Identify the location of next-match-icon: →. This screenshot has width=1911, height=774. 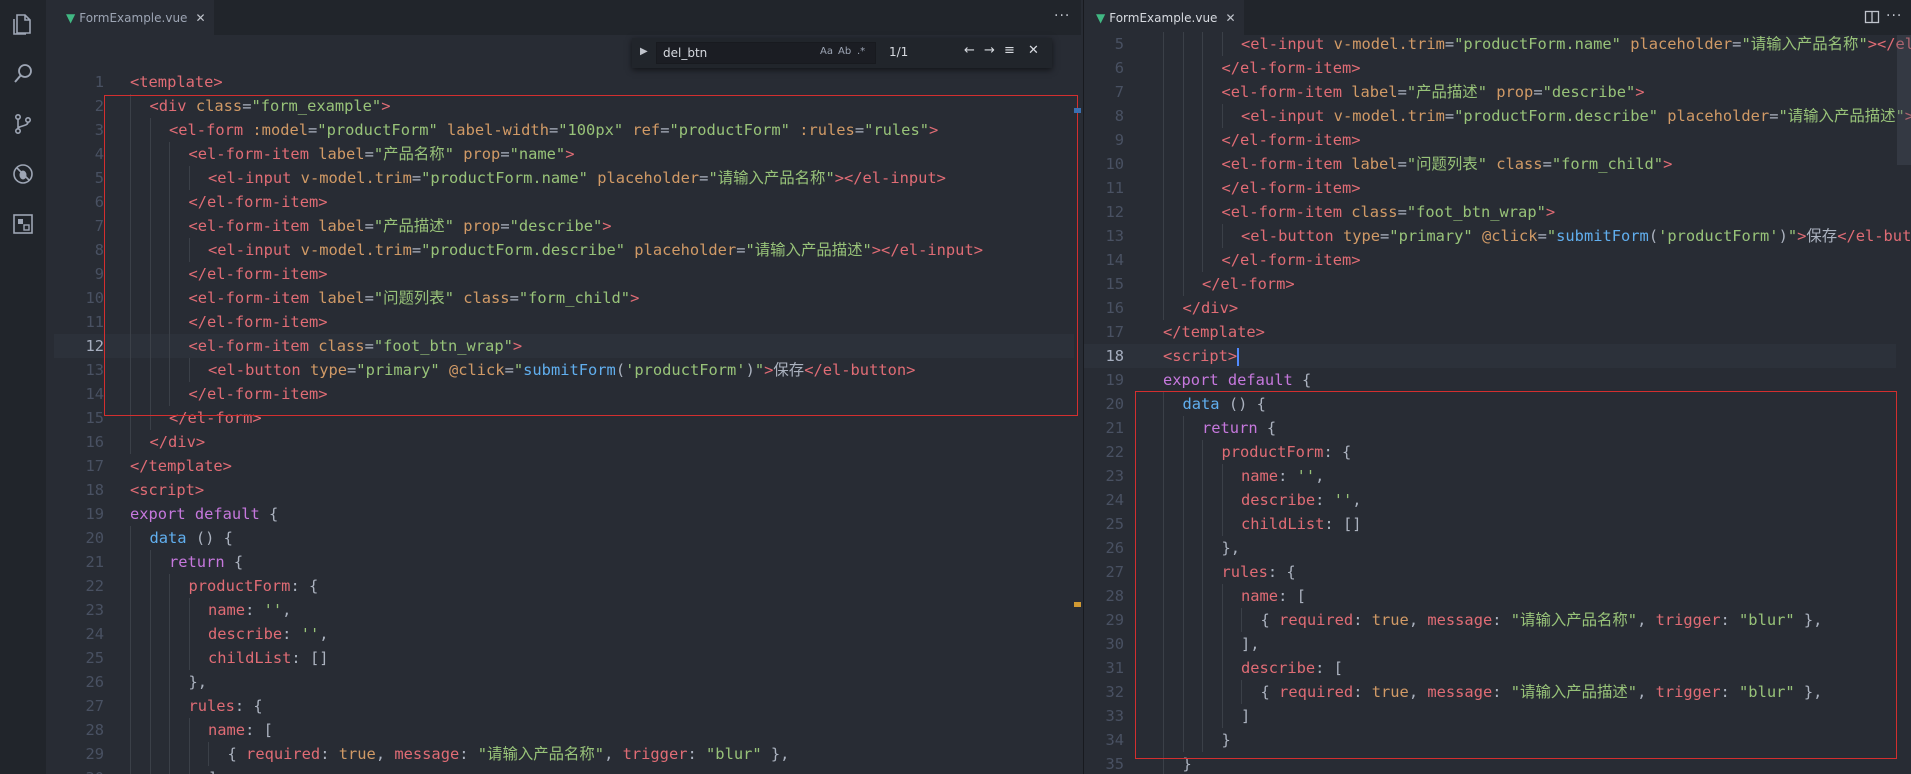
(989, 50).